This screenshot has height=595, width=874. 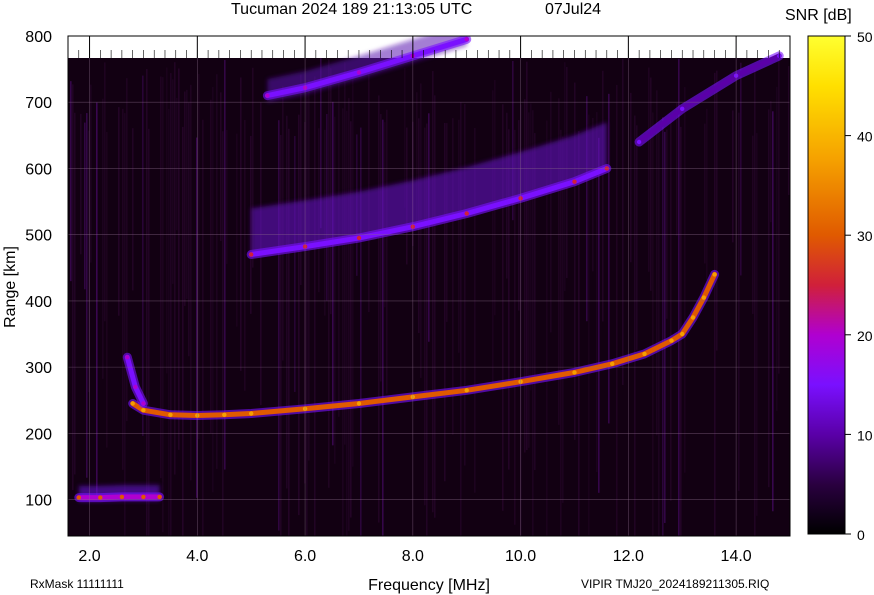 What do you see at coordinates (89, 556) in the screenshot?
I see `x-tick-label: 2.0` at bounding box center [89, 556].